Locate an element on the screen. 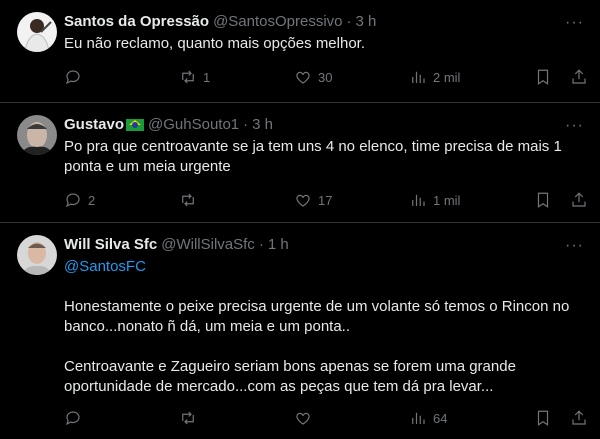  user-handle: @WillSilvaSfc is located at coordinates (208, 245).